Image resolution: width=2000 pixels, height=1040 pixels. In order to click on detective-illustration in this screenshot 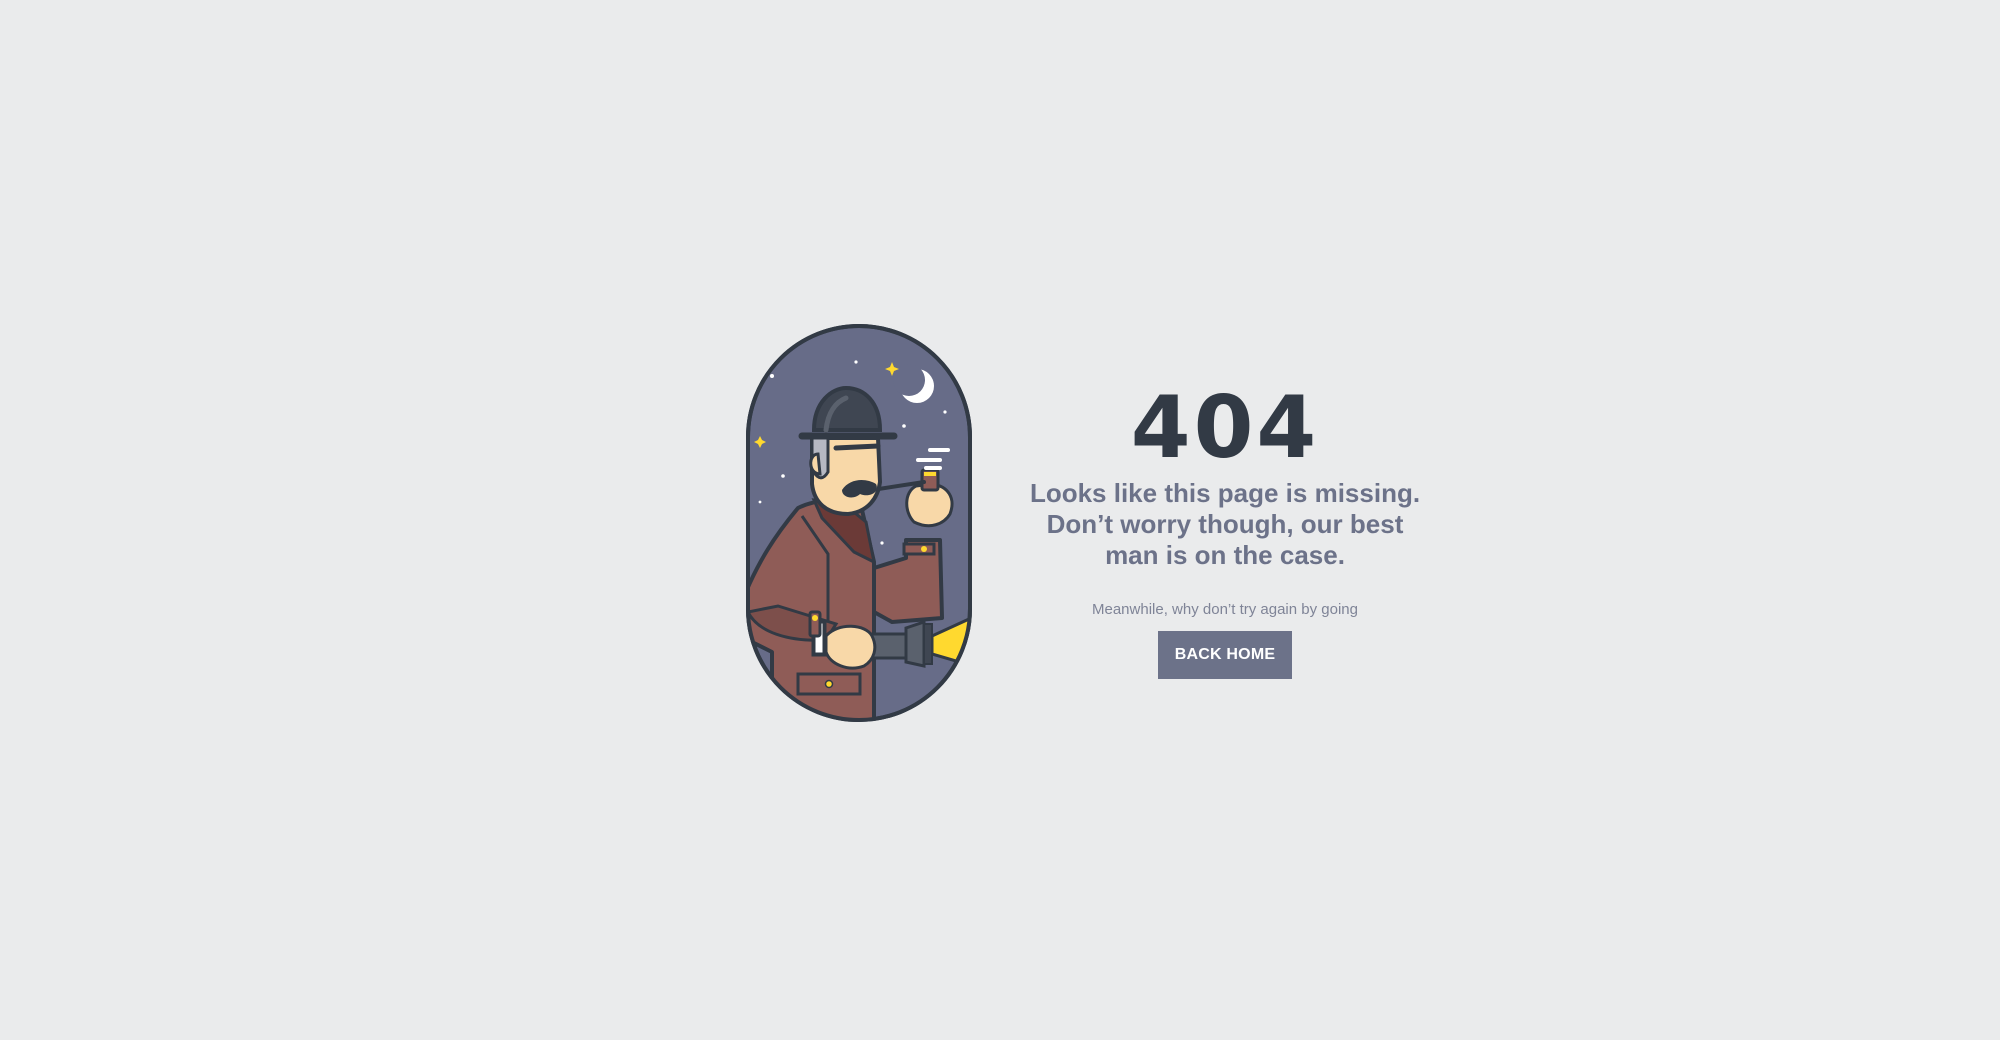, I will do `click(859, 523)`.